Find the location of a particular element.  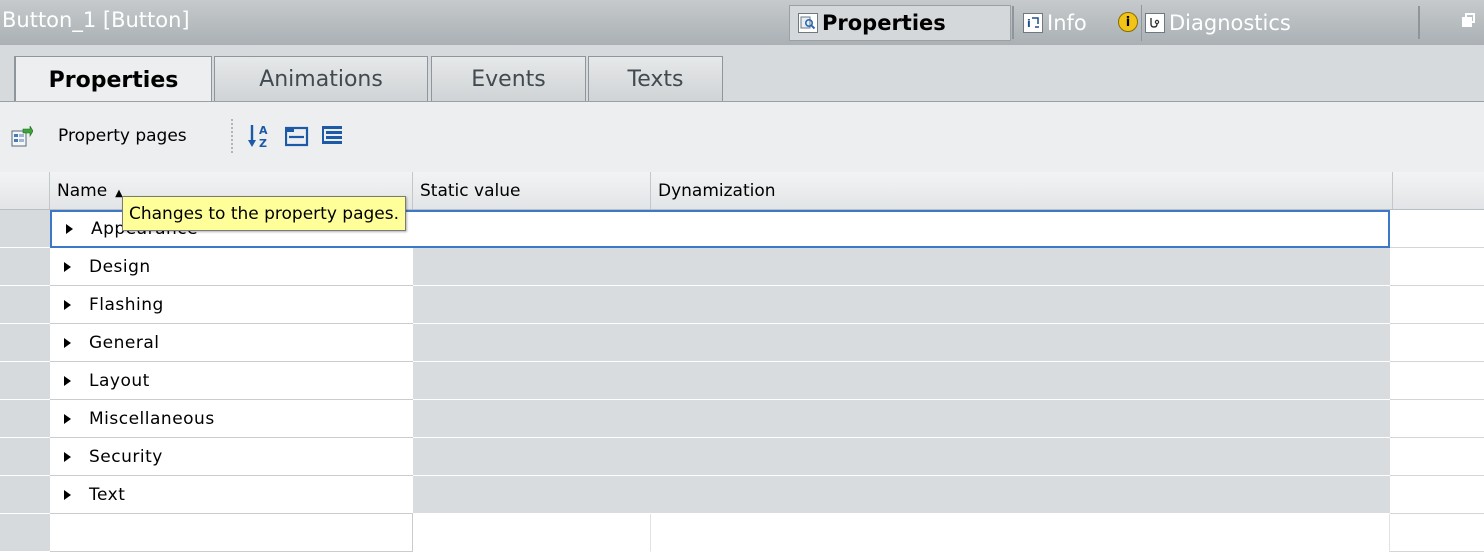

table-row: Security is located at coordinates (742, 457).